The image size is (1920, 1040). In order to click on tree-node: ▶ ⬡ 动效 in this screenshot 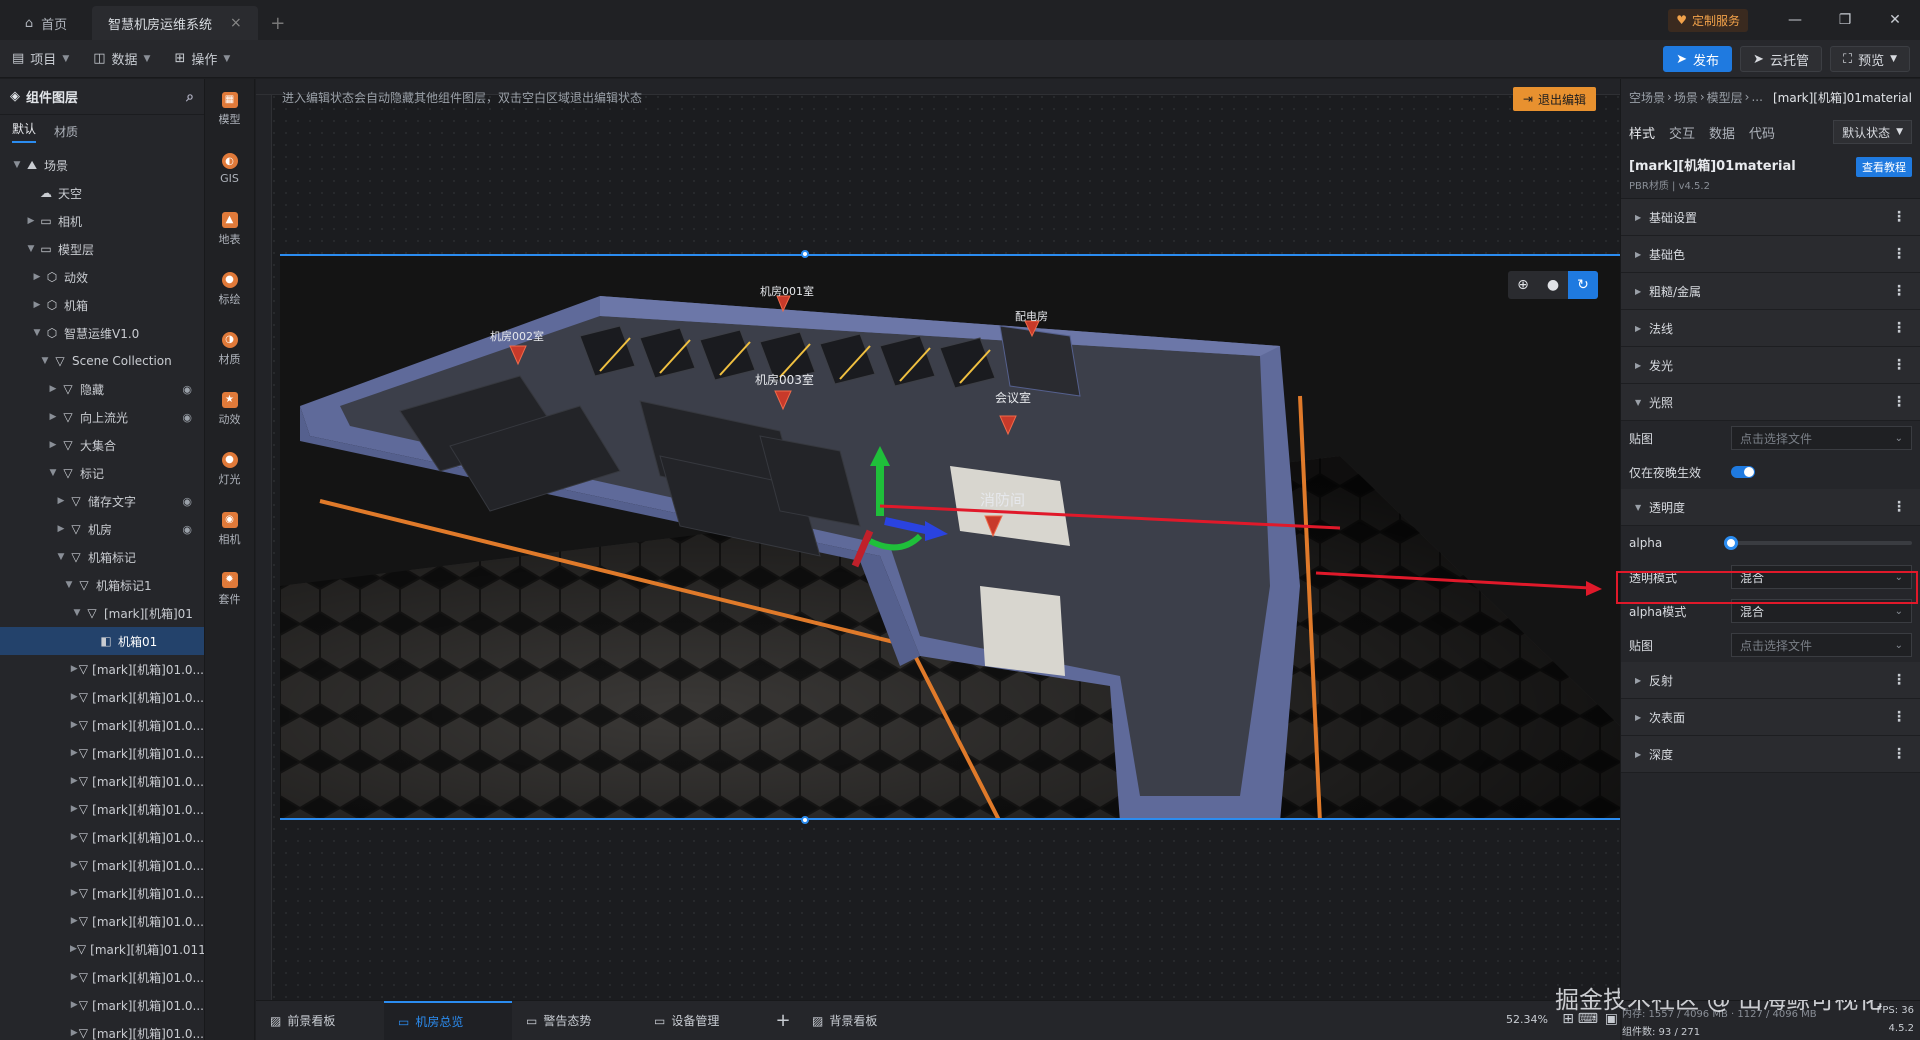, I will do `click(102, 277)`.